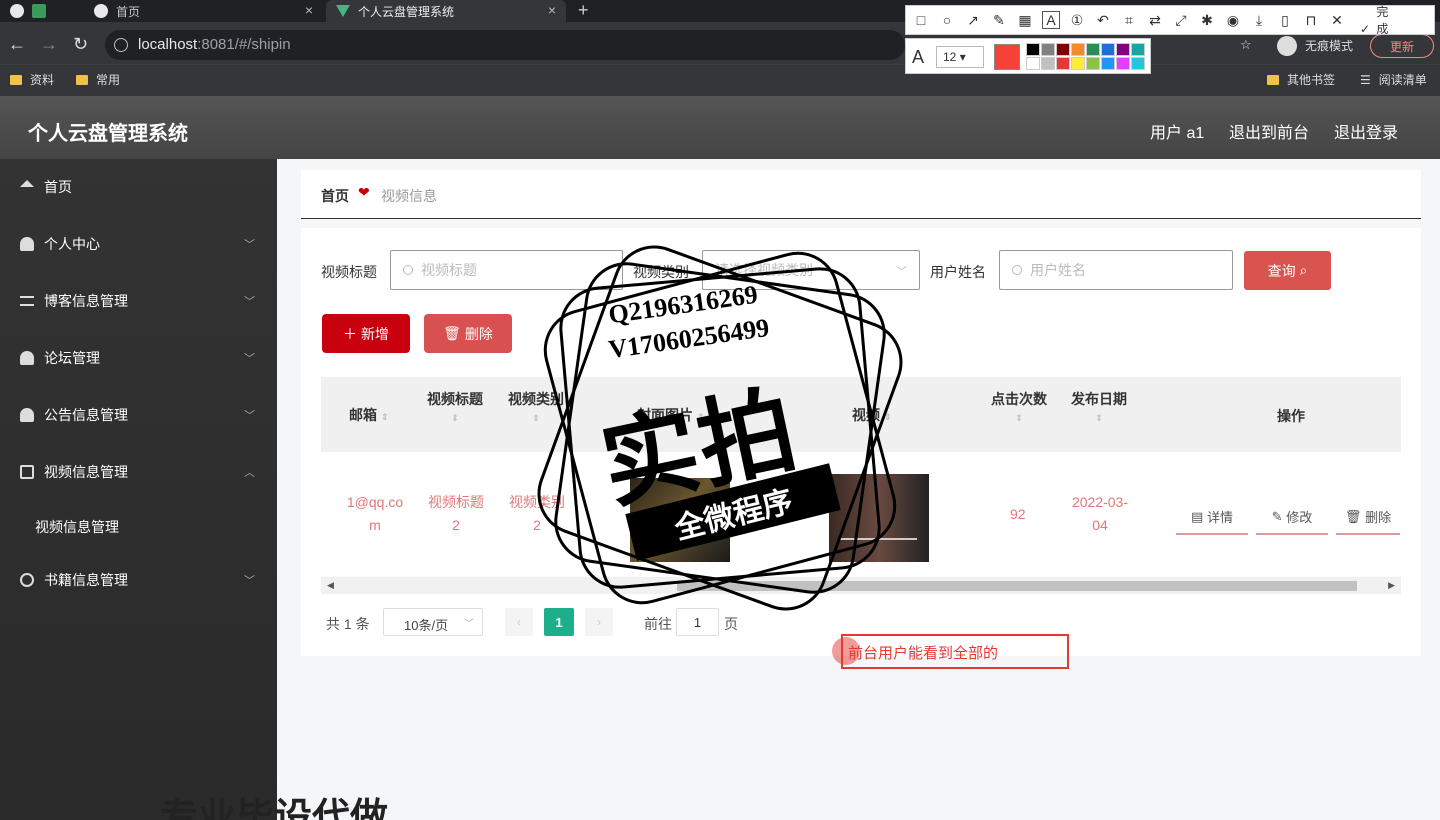  What do you see at coordinates (138, 580) in the screenshot?
I see `sidebar-item-books: 书籍信息管理 ﹀` at bounding box center [138, 580].